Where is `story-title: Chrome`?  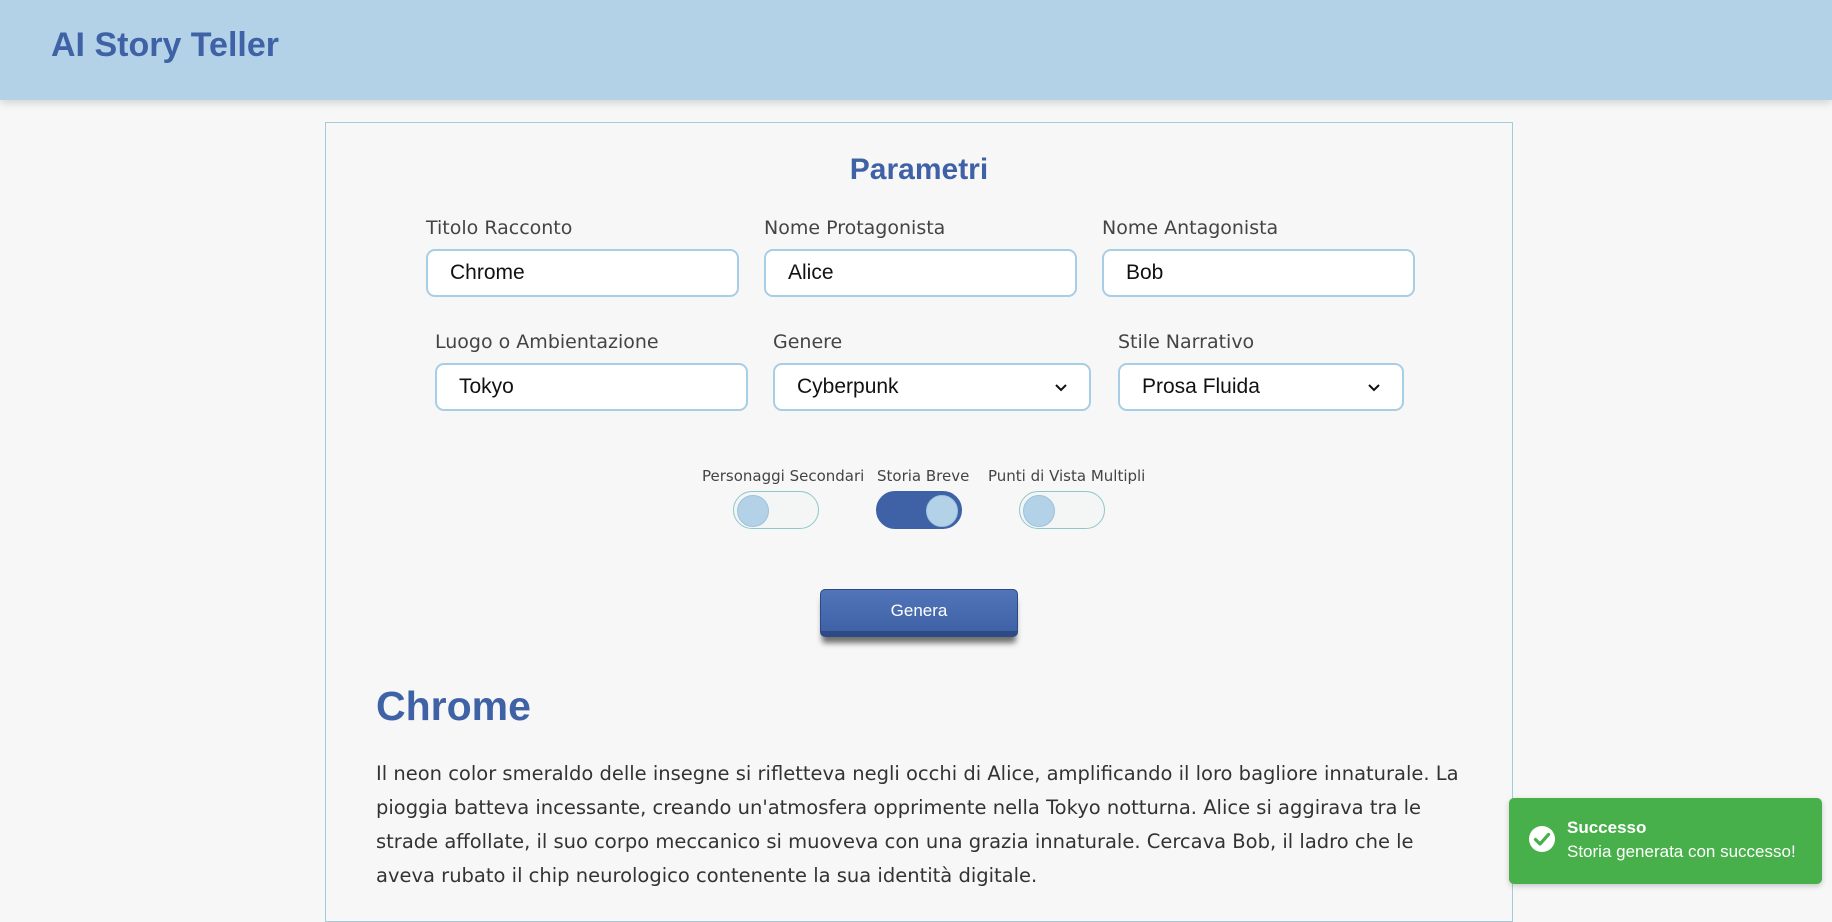 story-title: Chrome is located at coordinates (453, 706).